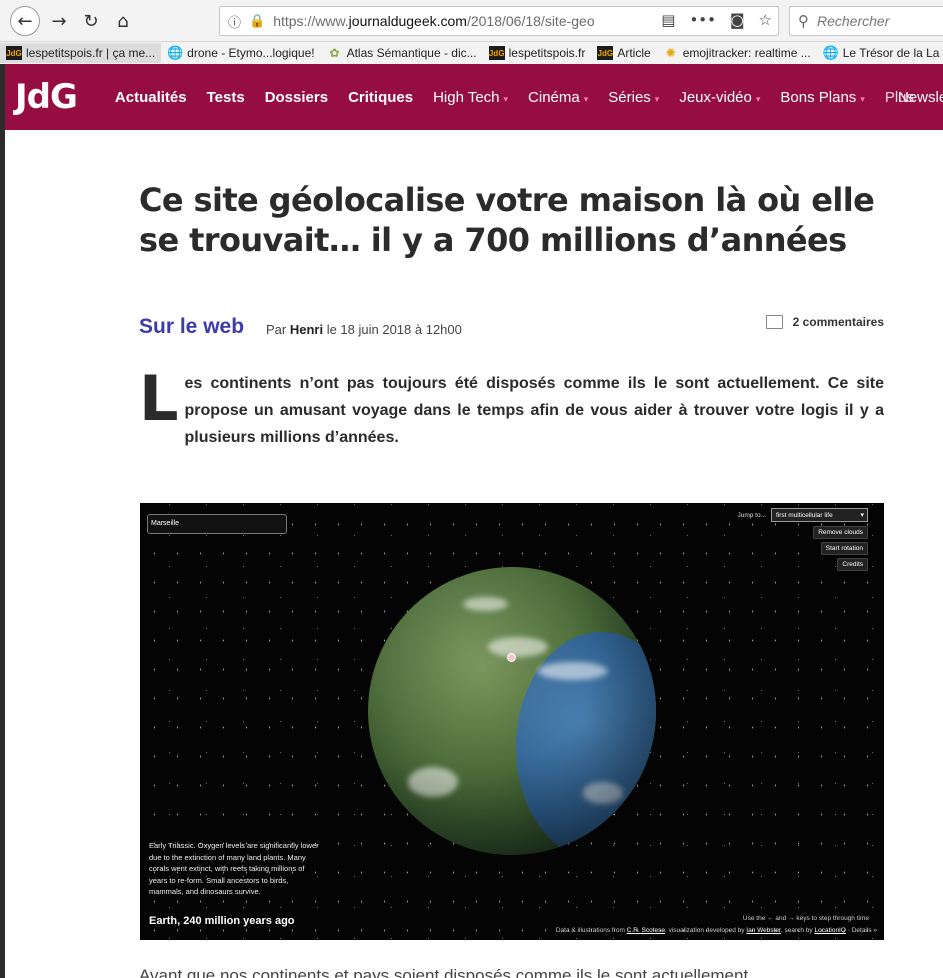  I want to click on globe-shading, so click(512, 711).